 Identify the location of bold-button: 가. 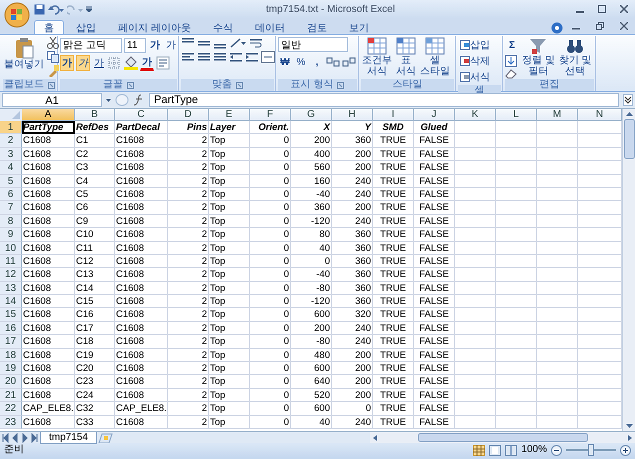
(67, 63).